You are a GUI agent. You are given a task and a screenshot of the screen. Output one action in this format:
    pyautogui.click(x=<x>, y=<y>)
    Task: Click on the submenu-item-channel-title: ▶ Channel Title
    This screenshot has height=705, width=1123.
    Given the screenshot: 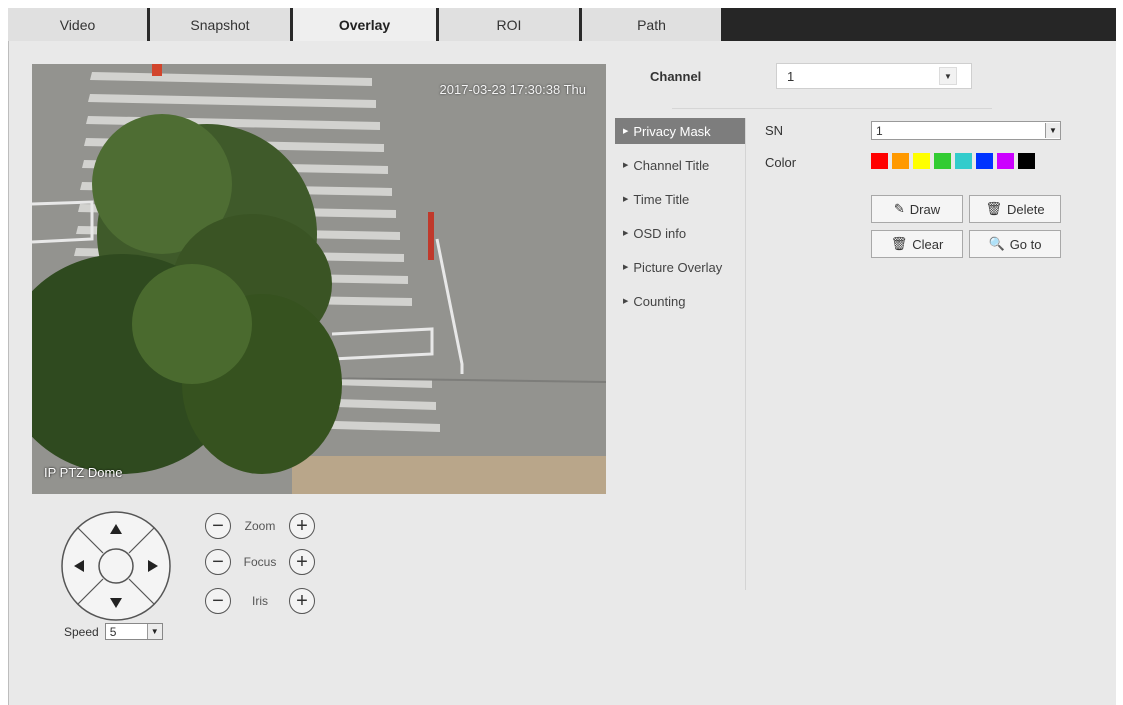 What is the action you would take?
    pyautogui.click(x=680, y=165)
    